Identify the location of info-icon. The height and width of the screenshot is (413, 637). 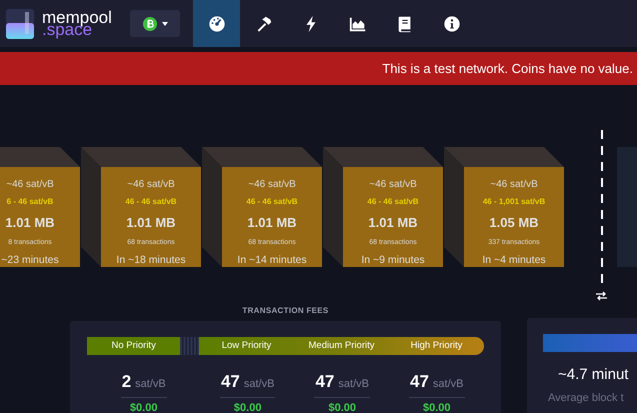
(451, 23).